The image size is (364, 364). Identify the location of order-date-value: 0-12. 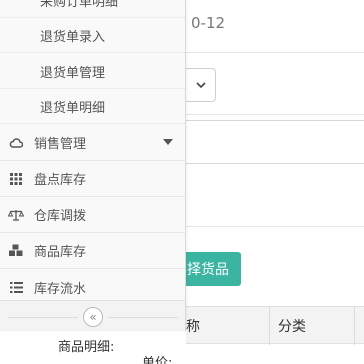
(208, 23).